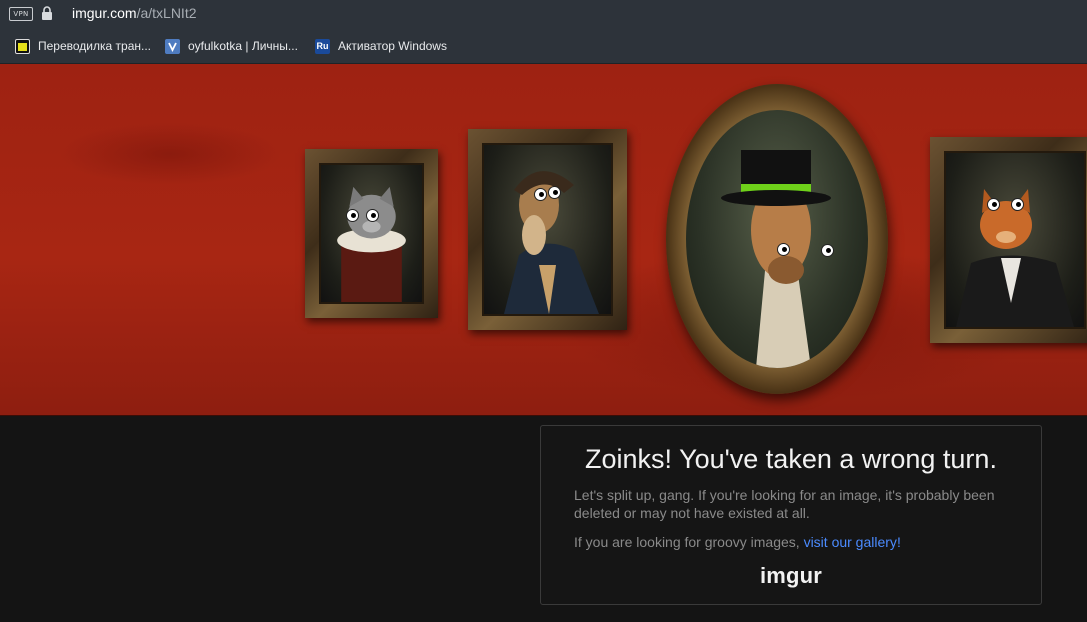 The image size is (1087, 622). What do you see at coordinates (551, 242) in the screenshot?
I see `ferret-image` at bounding box center [551, 242].